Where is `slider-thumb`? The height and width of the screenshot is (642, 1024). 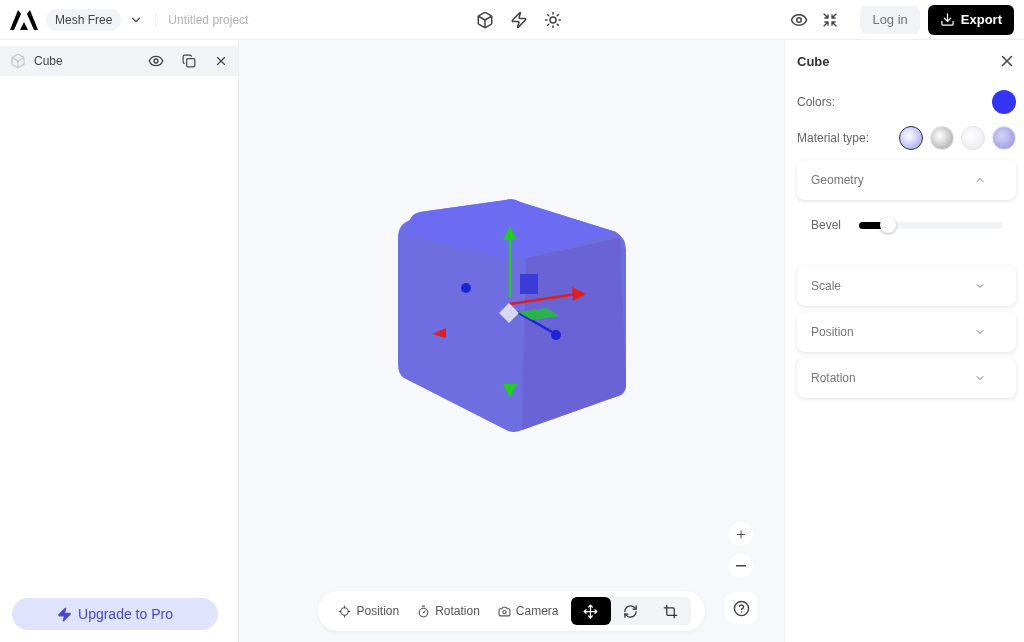 slider-thumb is located at coordinates (887, 224).